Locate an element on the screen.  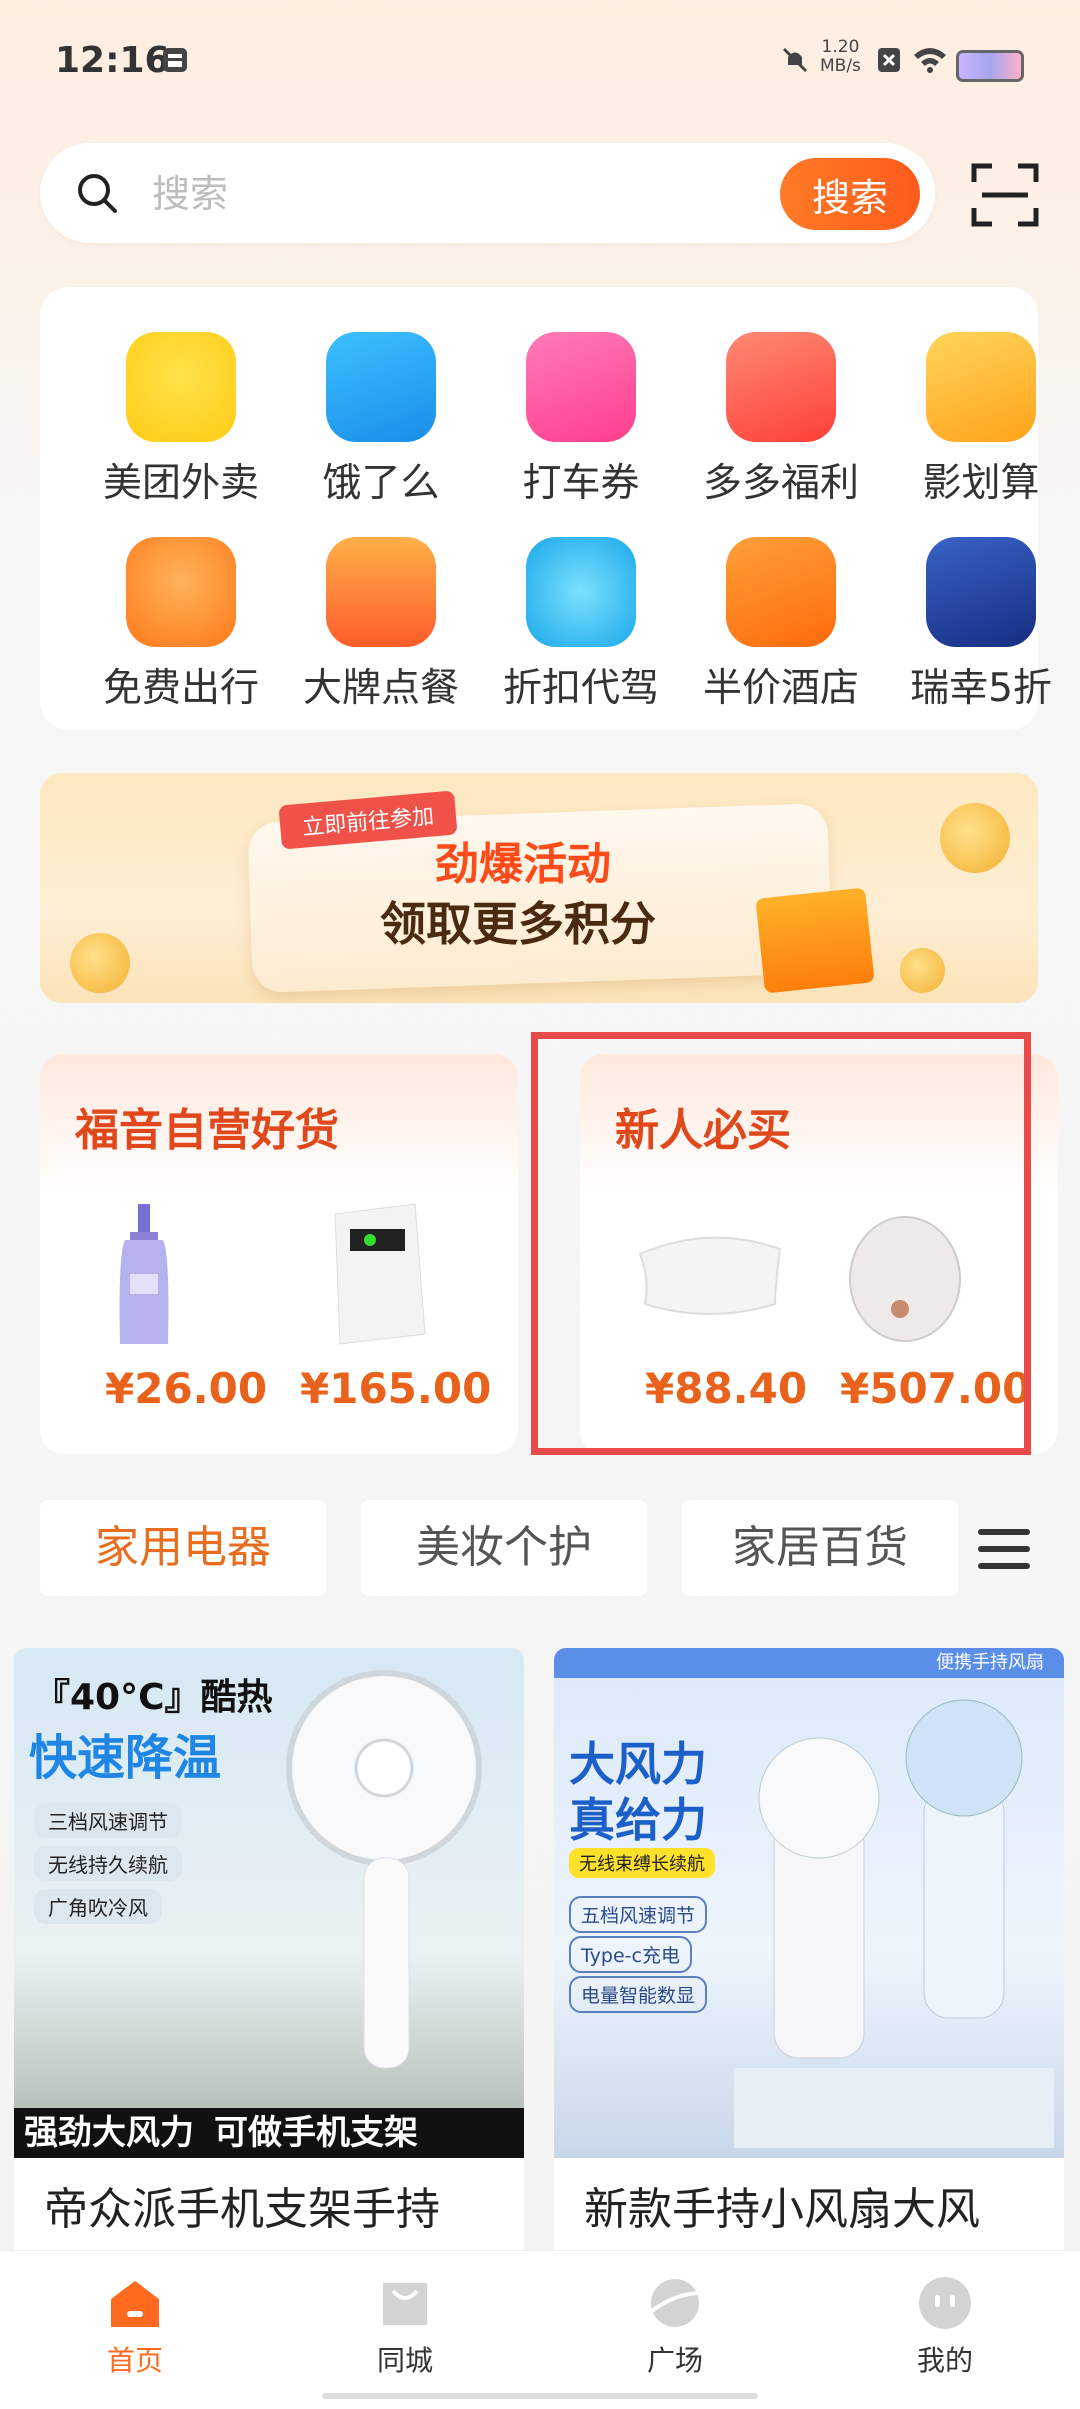
feature-tag: 五档风速调节 is located at coordinates (638, 1914).